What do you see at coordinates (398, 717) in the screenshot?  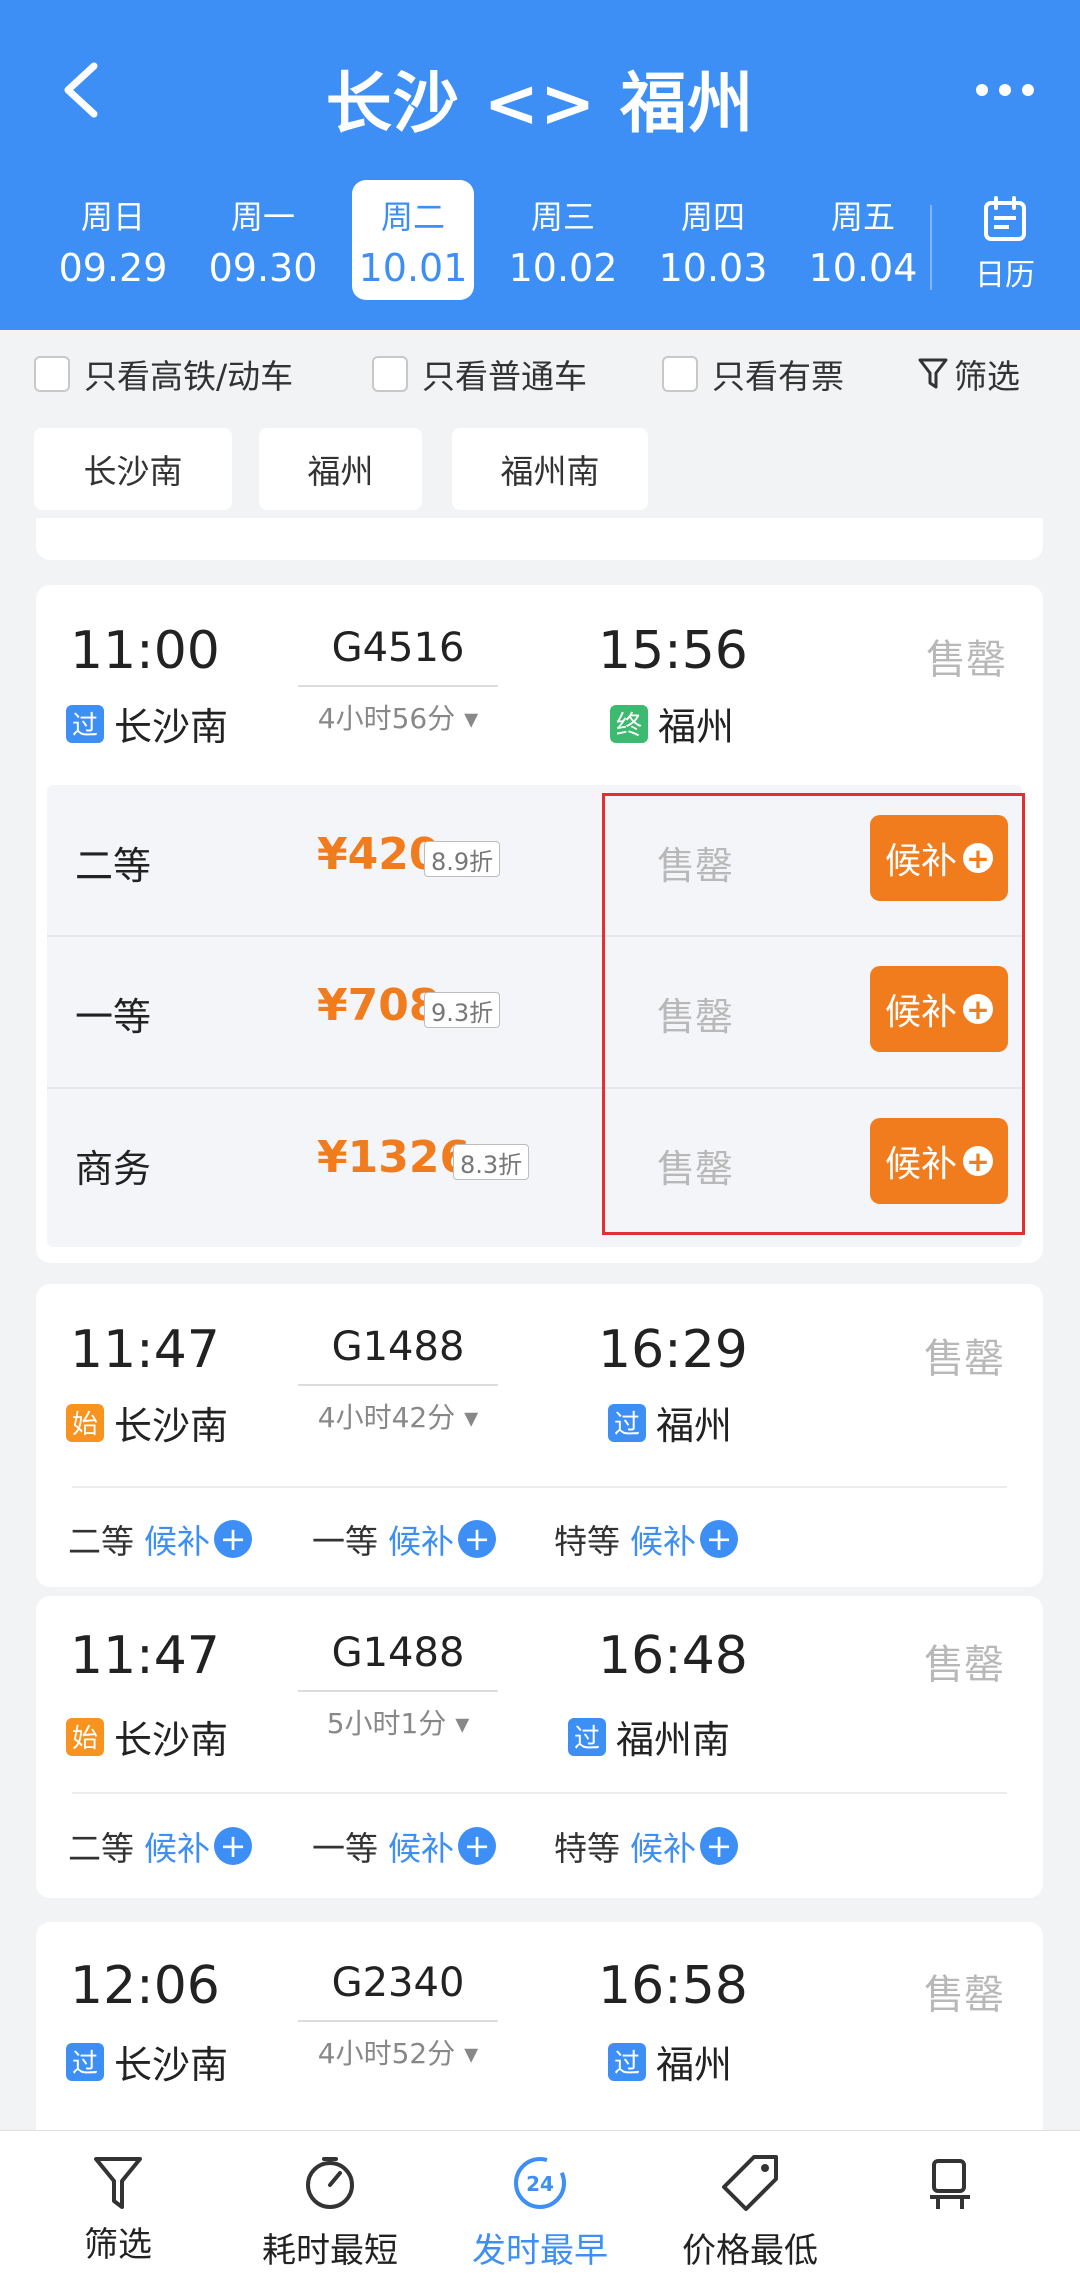 I see `duration: 4小时56分 ▾` at bounding box center [398, 717].